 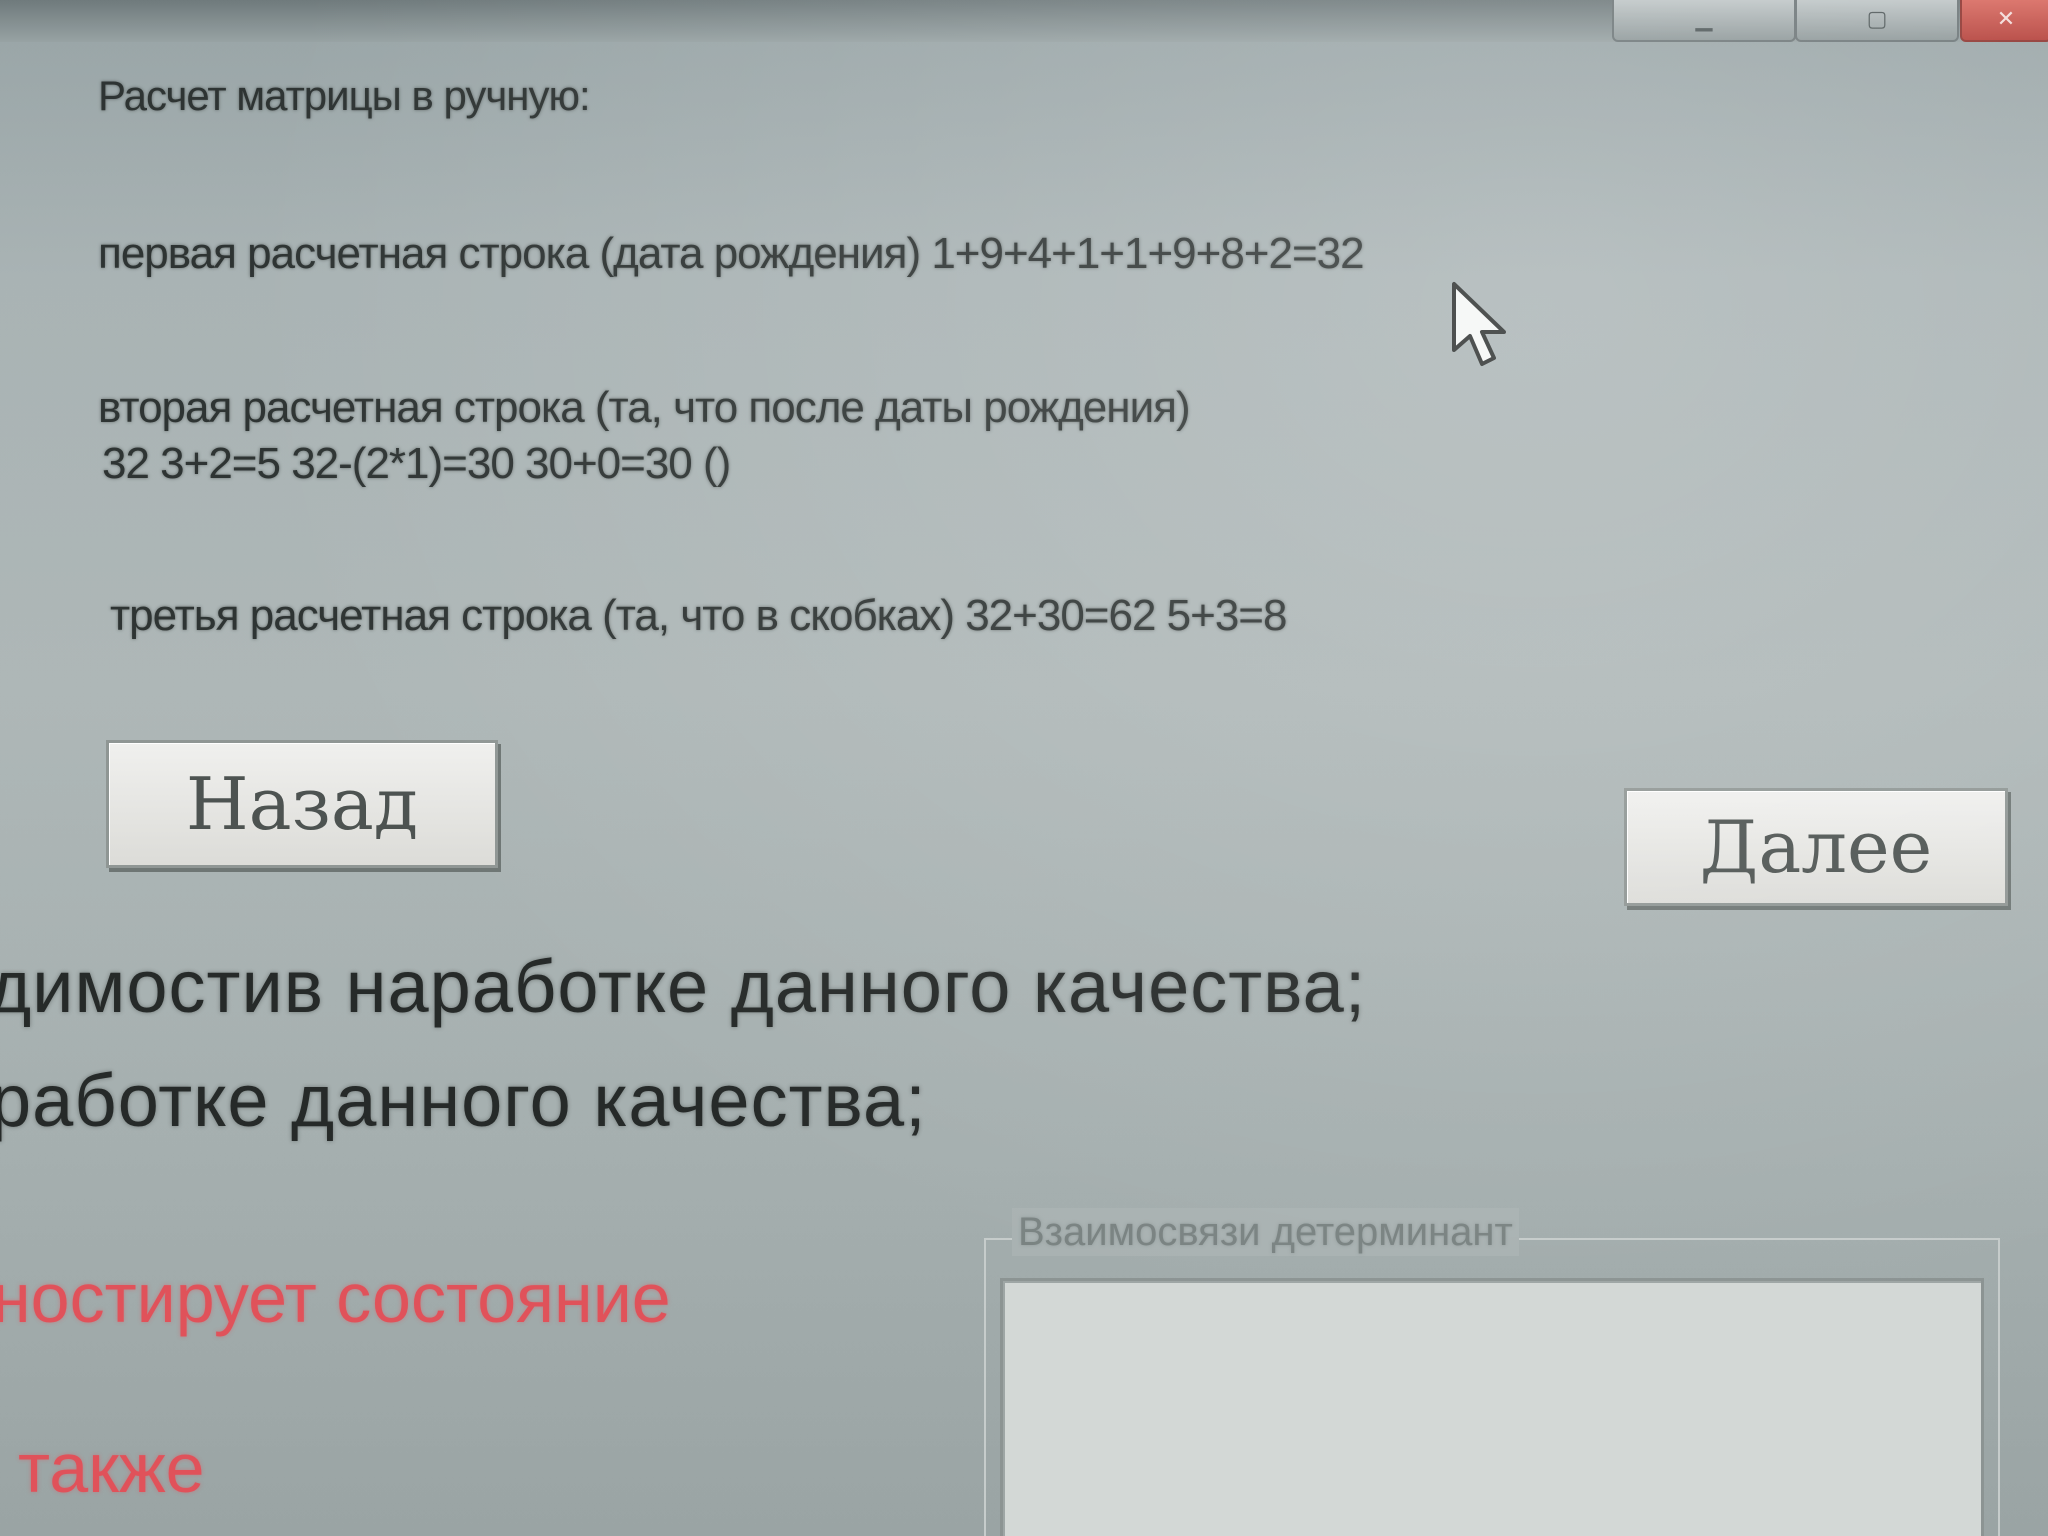 What do you see at coordinates (344, 95) in the screenshot?
I see `calculation-heading: Расчет матрицы в ручную:` at bounding box center [344, 95].